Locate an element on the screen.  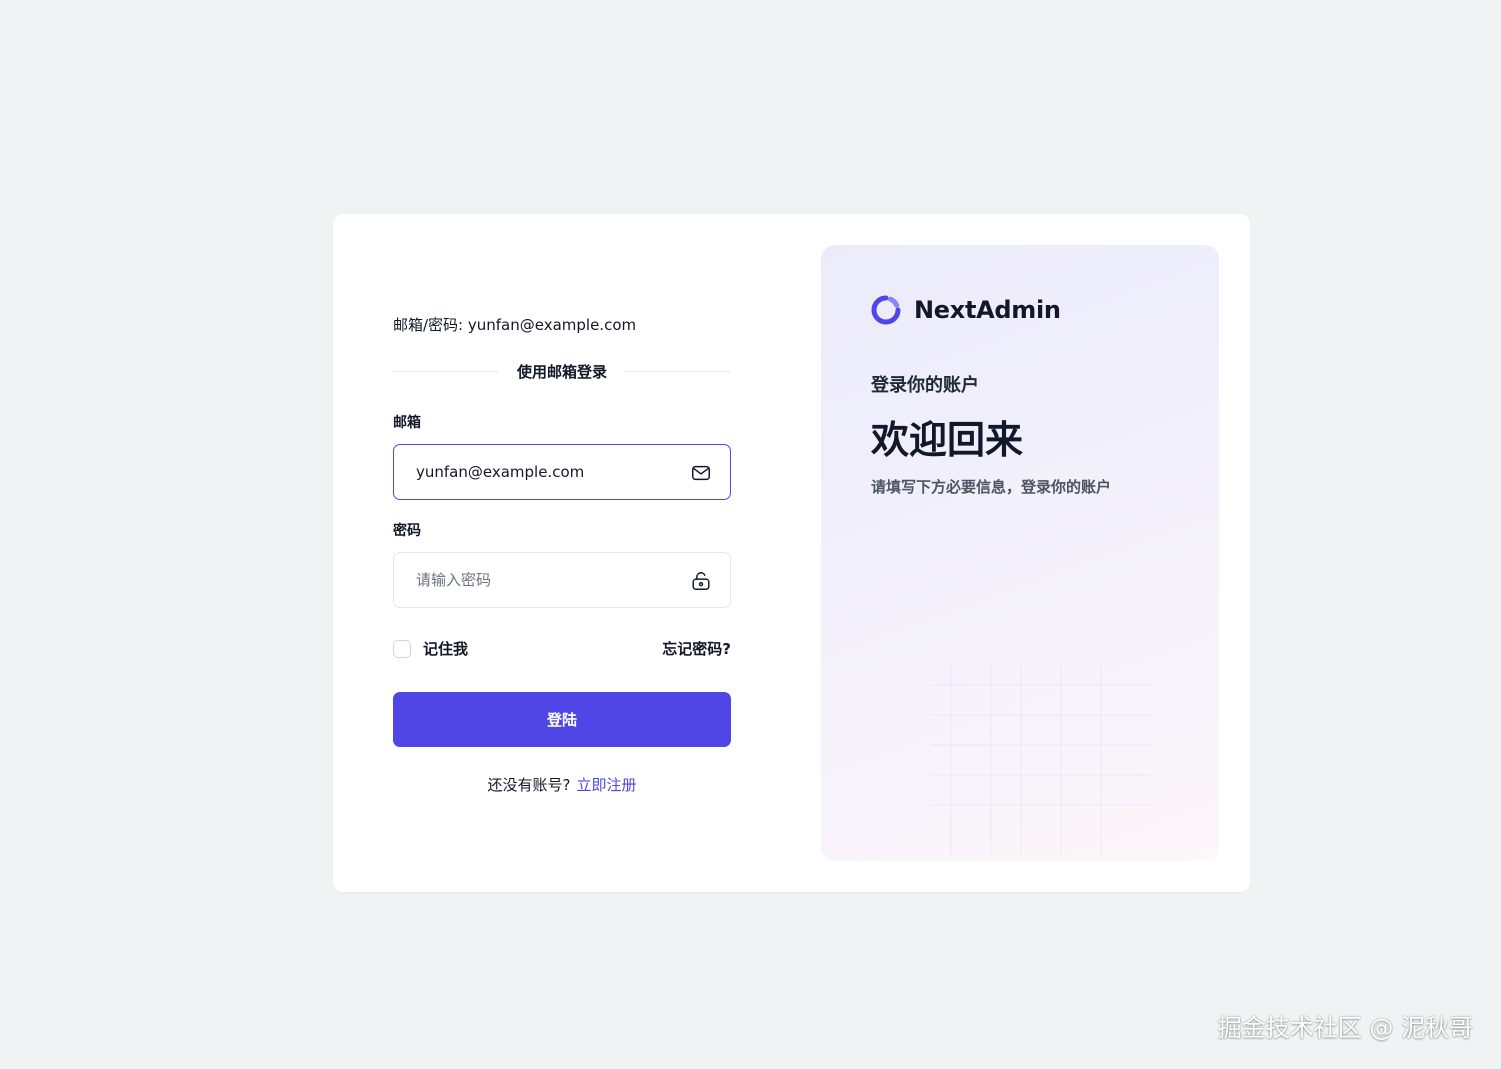
brand-logo: NextAdmin is located at coordinates (965, 310).